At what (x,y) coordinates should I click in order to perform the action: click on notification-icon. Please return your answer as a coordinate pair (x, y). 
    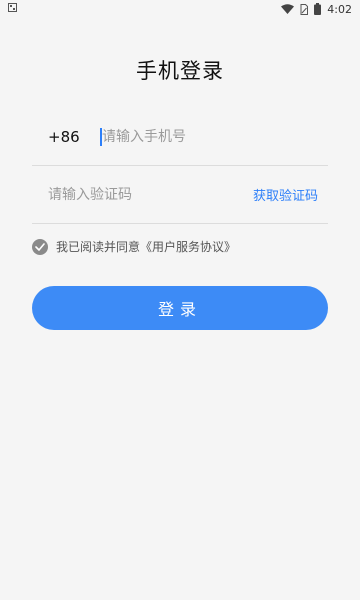
    Looking at the image, I should click on (12, 9).